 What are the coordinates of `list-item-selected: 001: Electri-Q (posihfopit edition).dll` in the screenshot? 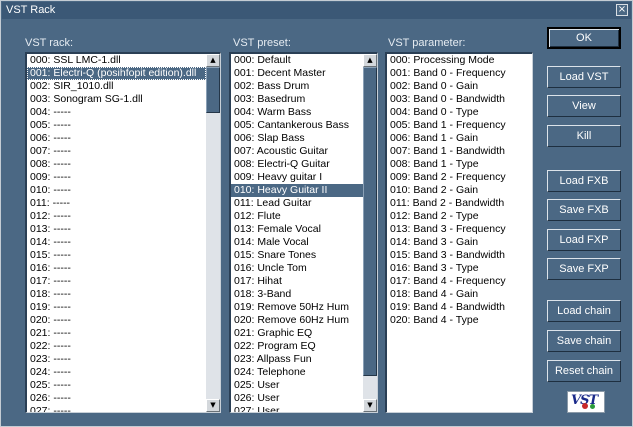 It's located at (116, 73).